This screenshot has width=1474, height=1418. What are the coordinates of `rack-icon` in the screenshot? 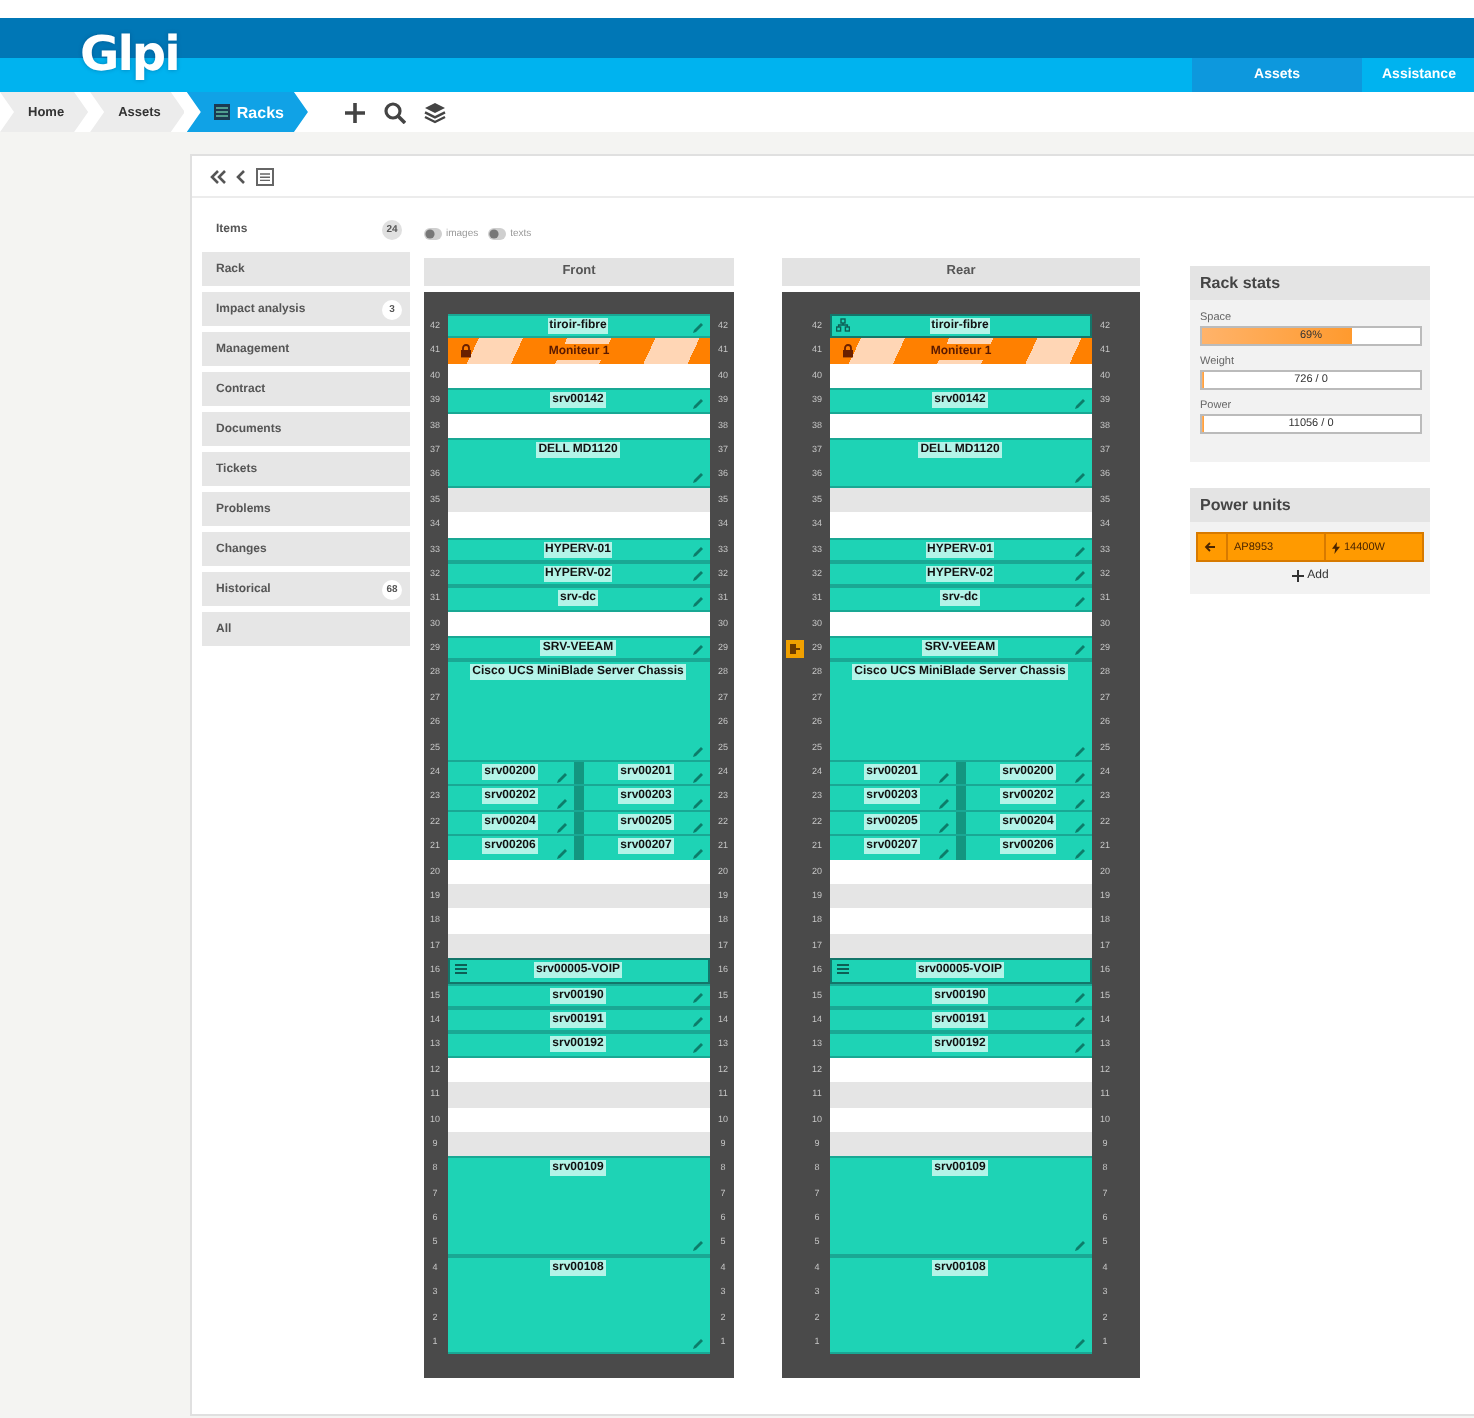 It's located at (222, 112).